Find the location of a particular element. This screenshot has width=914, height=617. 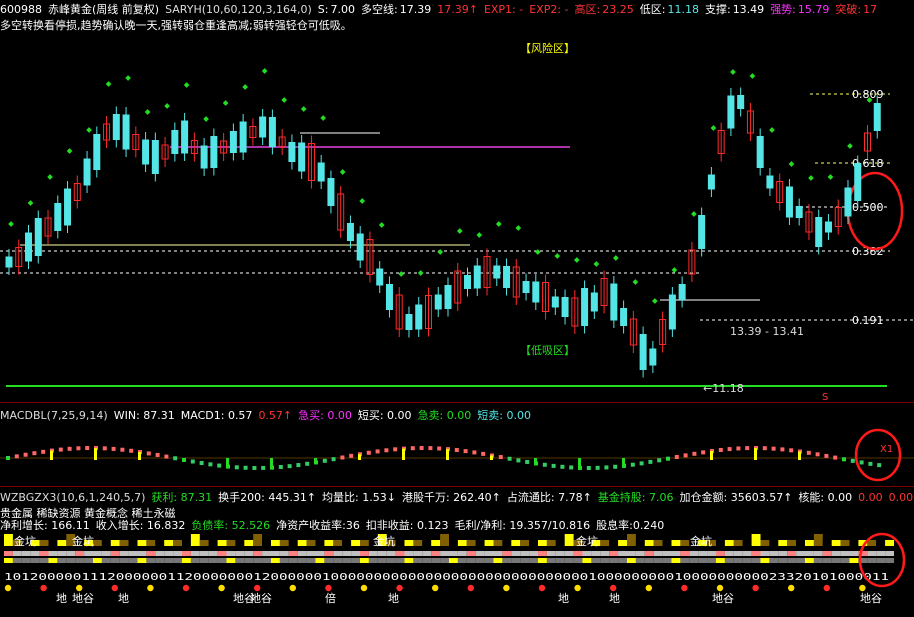

digu-label-1: 地谷 is located at coordinates (83, 598).